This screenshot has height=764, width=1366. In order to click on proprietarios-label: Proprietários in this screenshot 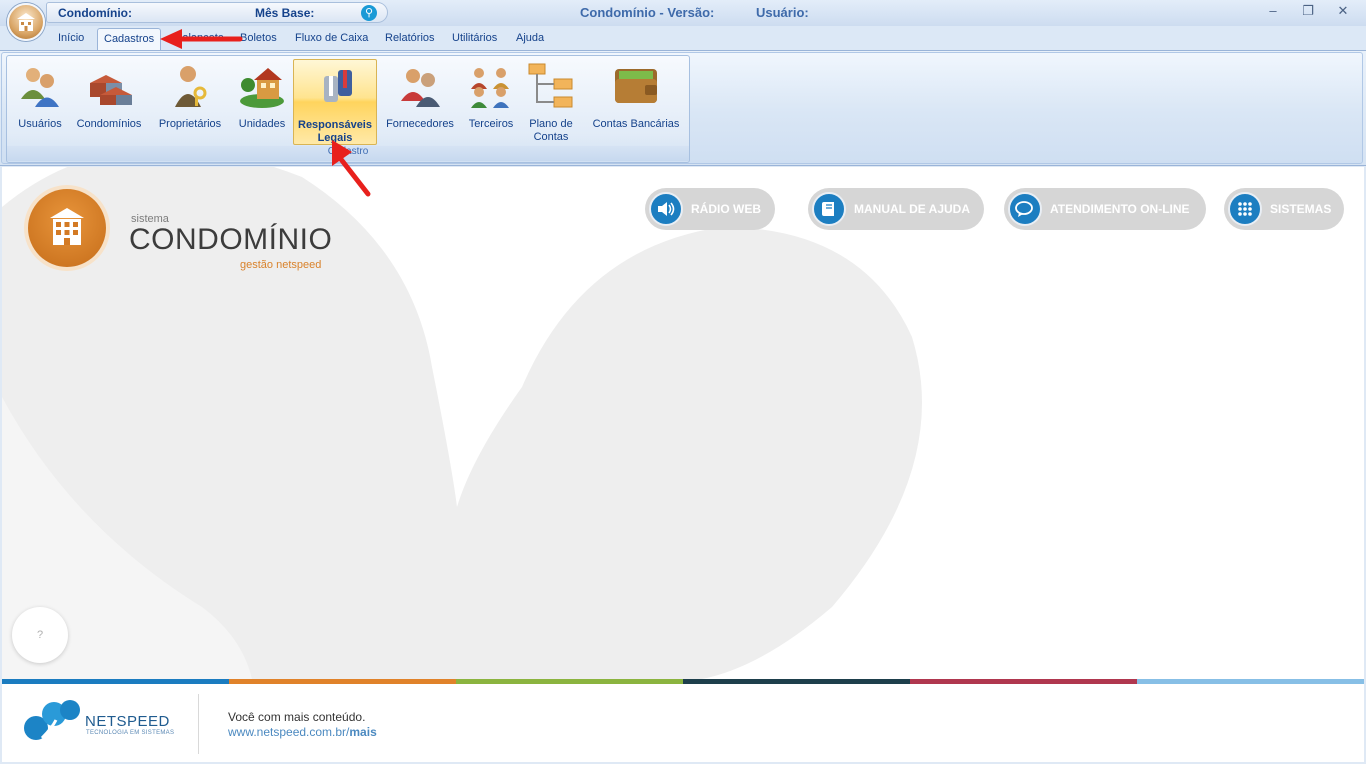, I will do `click(190, 124)`.